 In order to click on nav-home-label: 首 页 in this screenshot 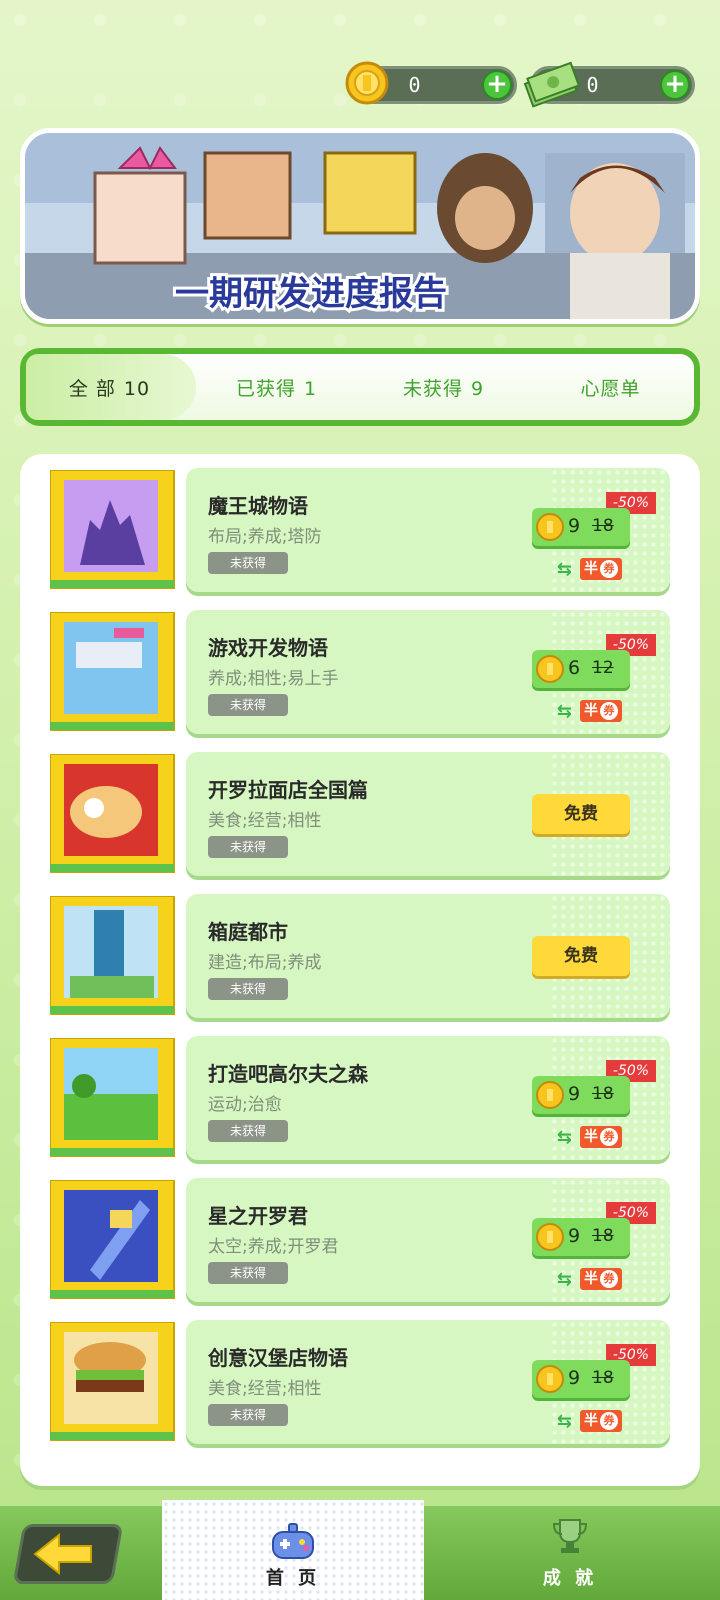, I will do `click(293, 1578)`.